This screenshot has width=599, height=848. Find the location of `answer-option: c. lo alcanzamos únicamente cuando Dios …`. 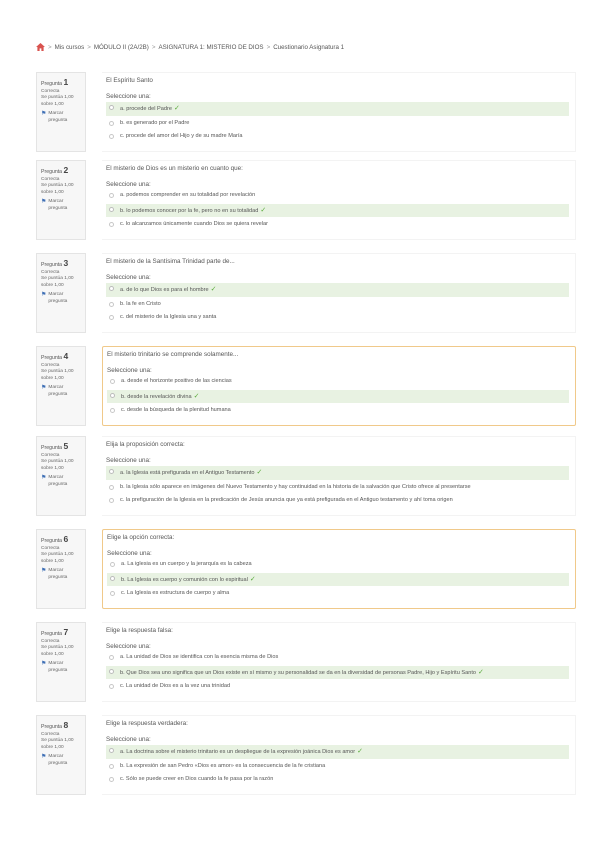

answer-option: c. lo alcanzamos únicamente cuando Dios … is located at coordinates (337, 225).